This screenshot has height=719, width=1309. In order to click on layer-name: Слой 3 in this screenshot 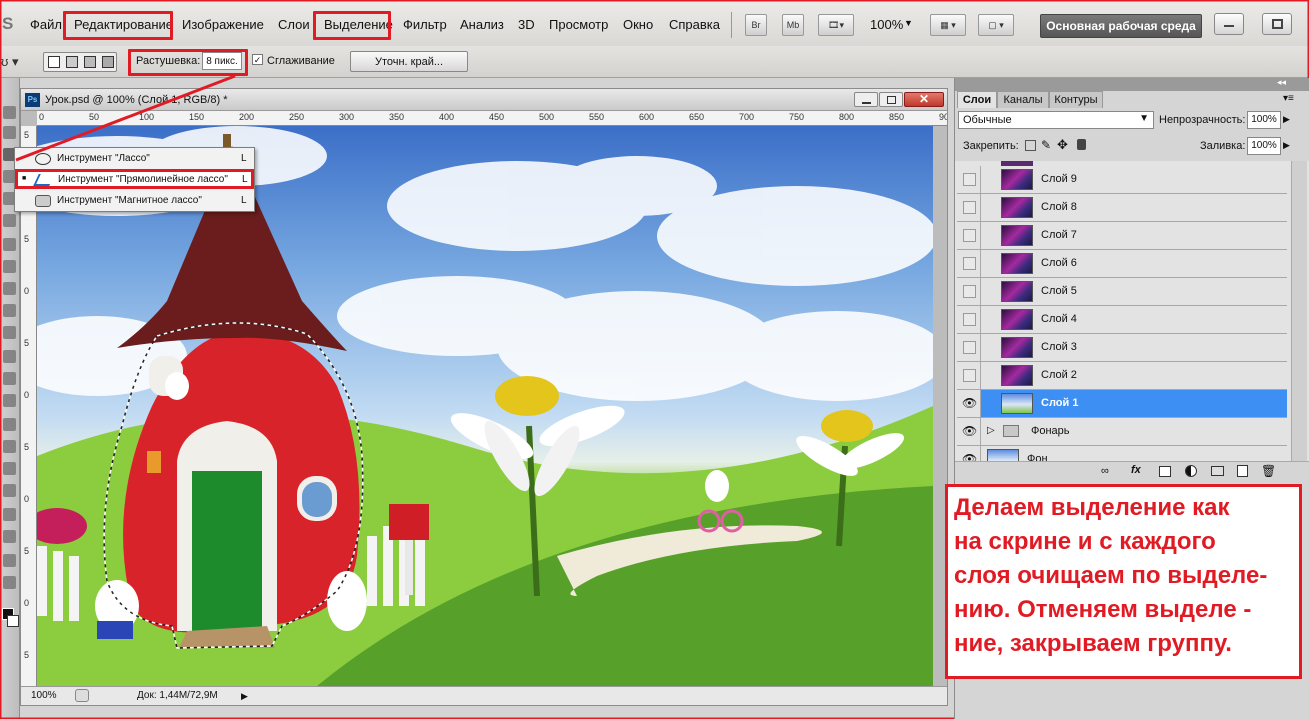, I will do `click(1059, 347)`.